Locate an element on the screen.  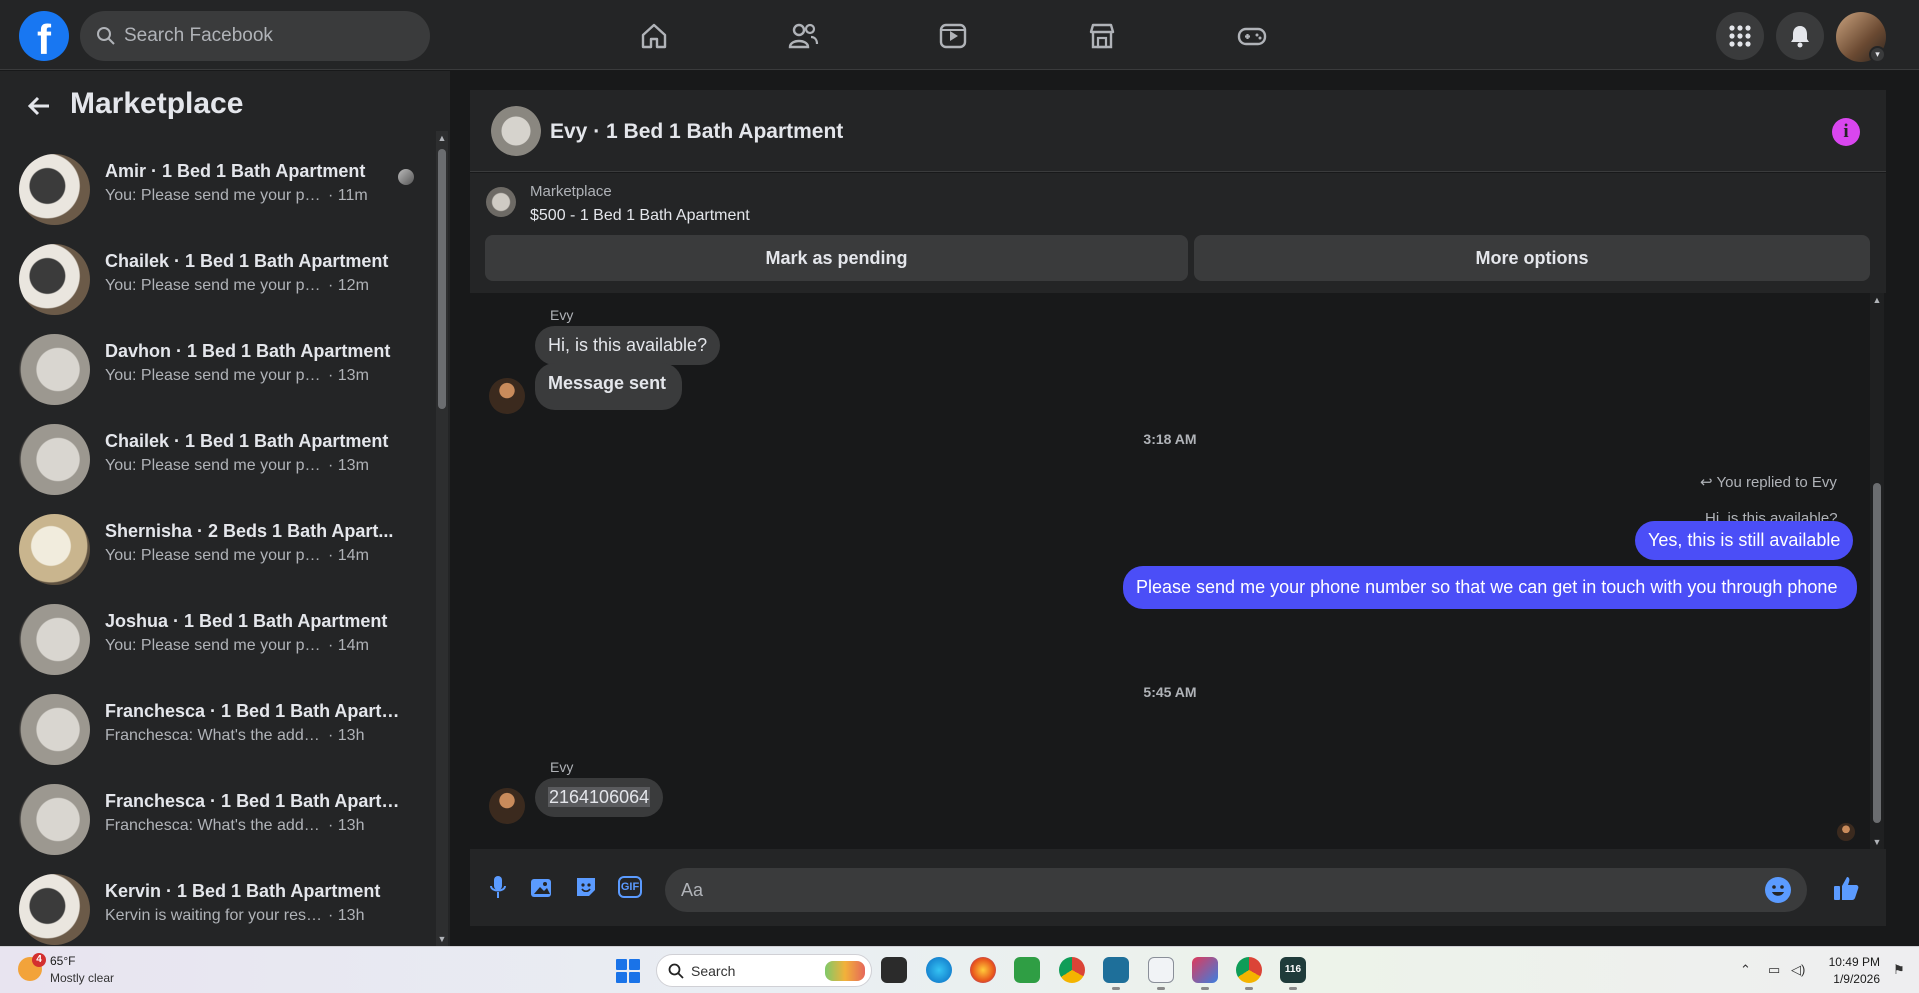
clock-date: 1/9/2026 is located at coordinates (1850, 979).